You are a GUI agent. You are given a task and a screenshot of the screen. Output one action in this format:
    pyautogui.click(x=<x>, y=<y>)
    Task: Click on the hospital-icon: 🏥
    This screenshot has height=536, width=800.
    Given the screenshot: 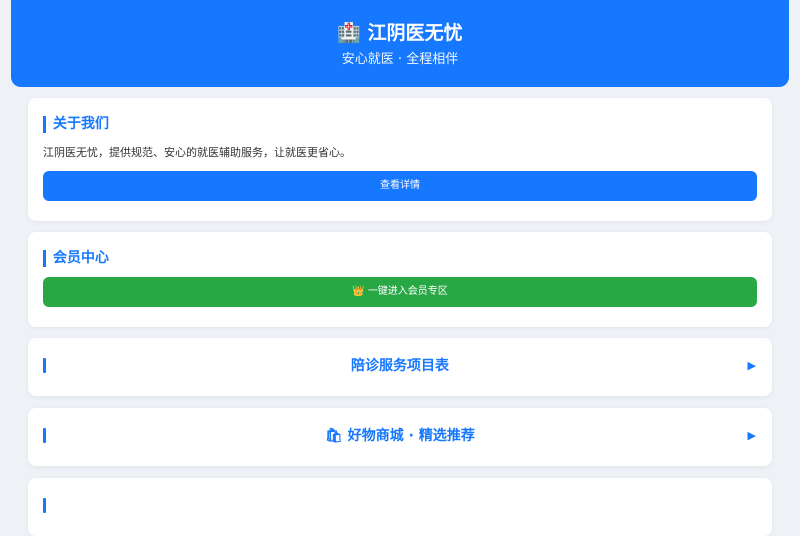 What is the action you would take?
    pyautogui.click(x=349, y=33)
    